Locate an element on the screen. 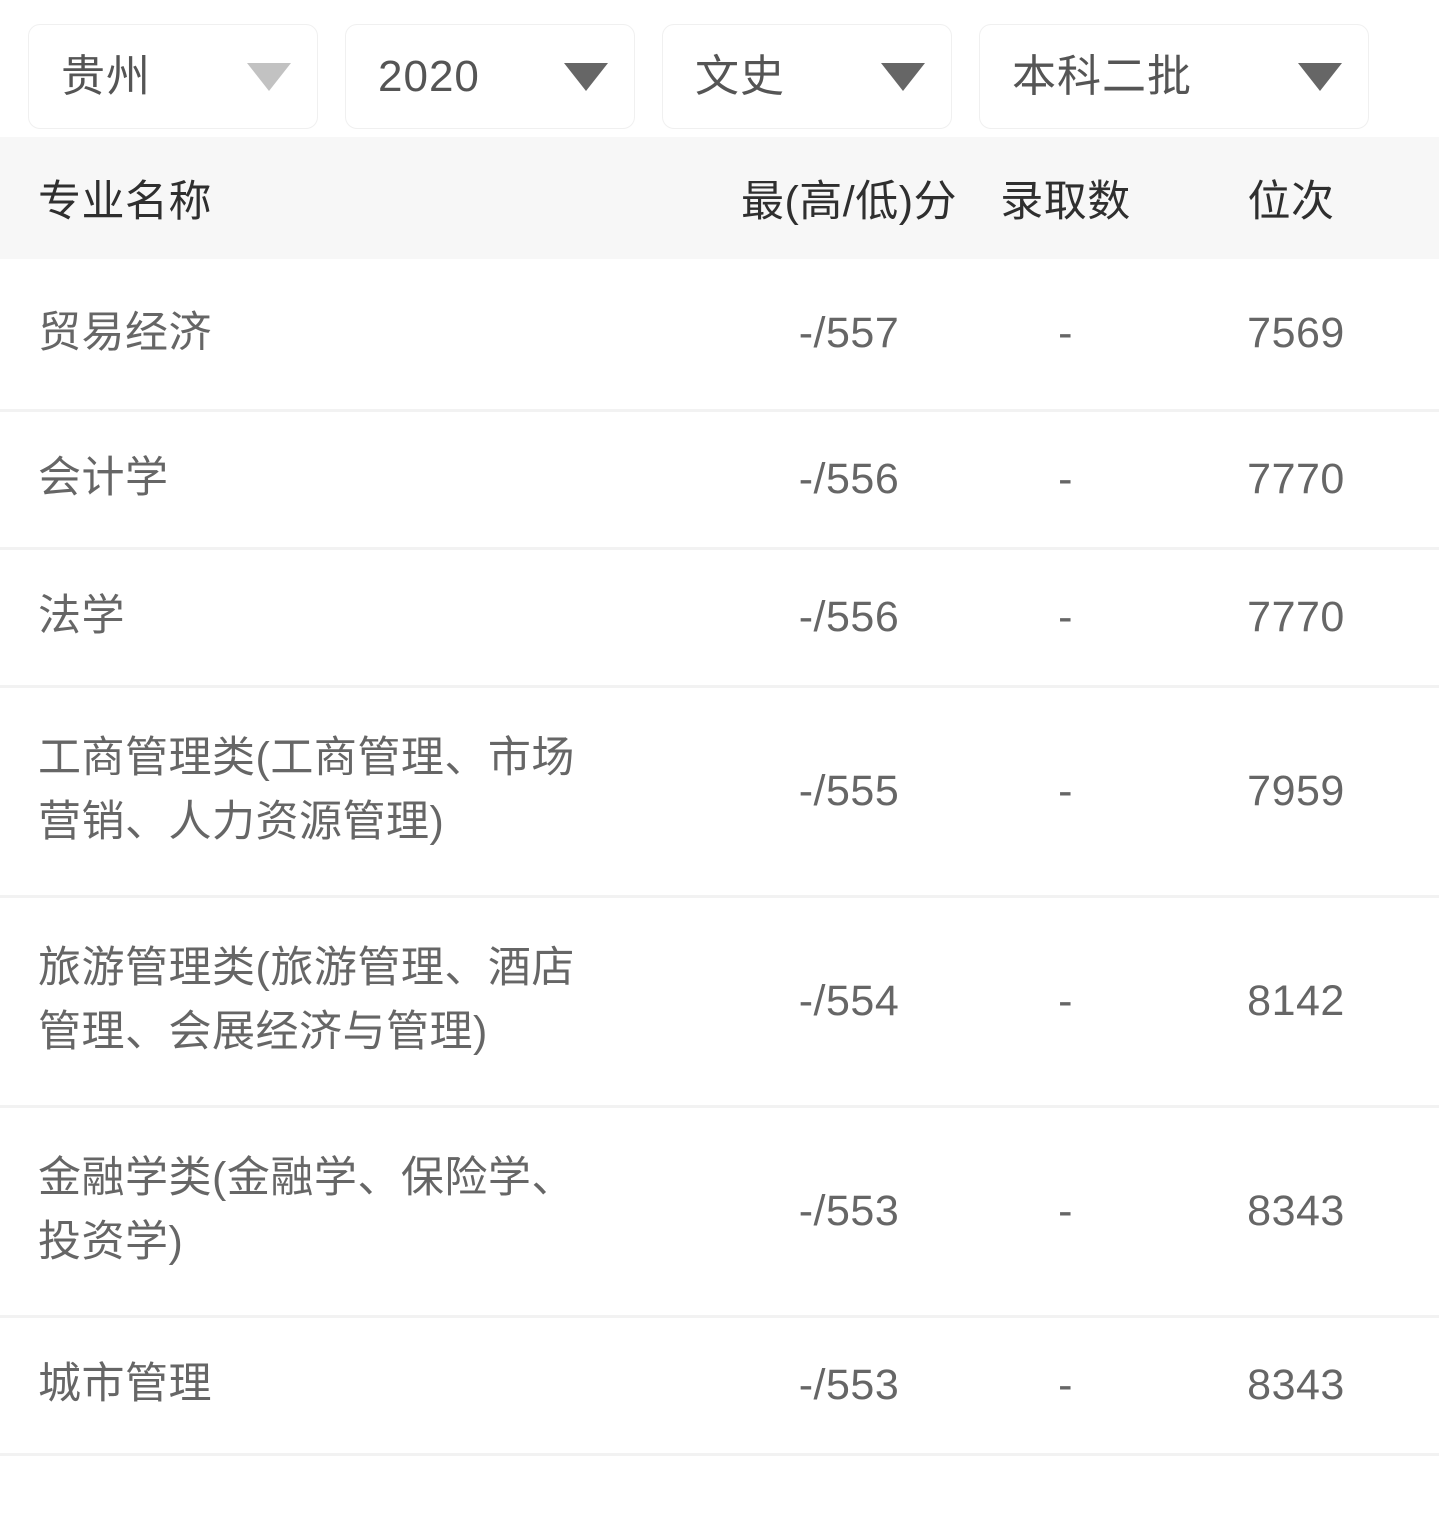 This screenshot has height=1524, width=1439. table-row: 会计学 -/556 - 7770 is located at coordinates (719, 480).